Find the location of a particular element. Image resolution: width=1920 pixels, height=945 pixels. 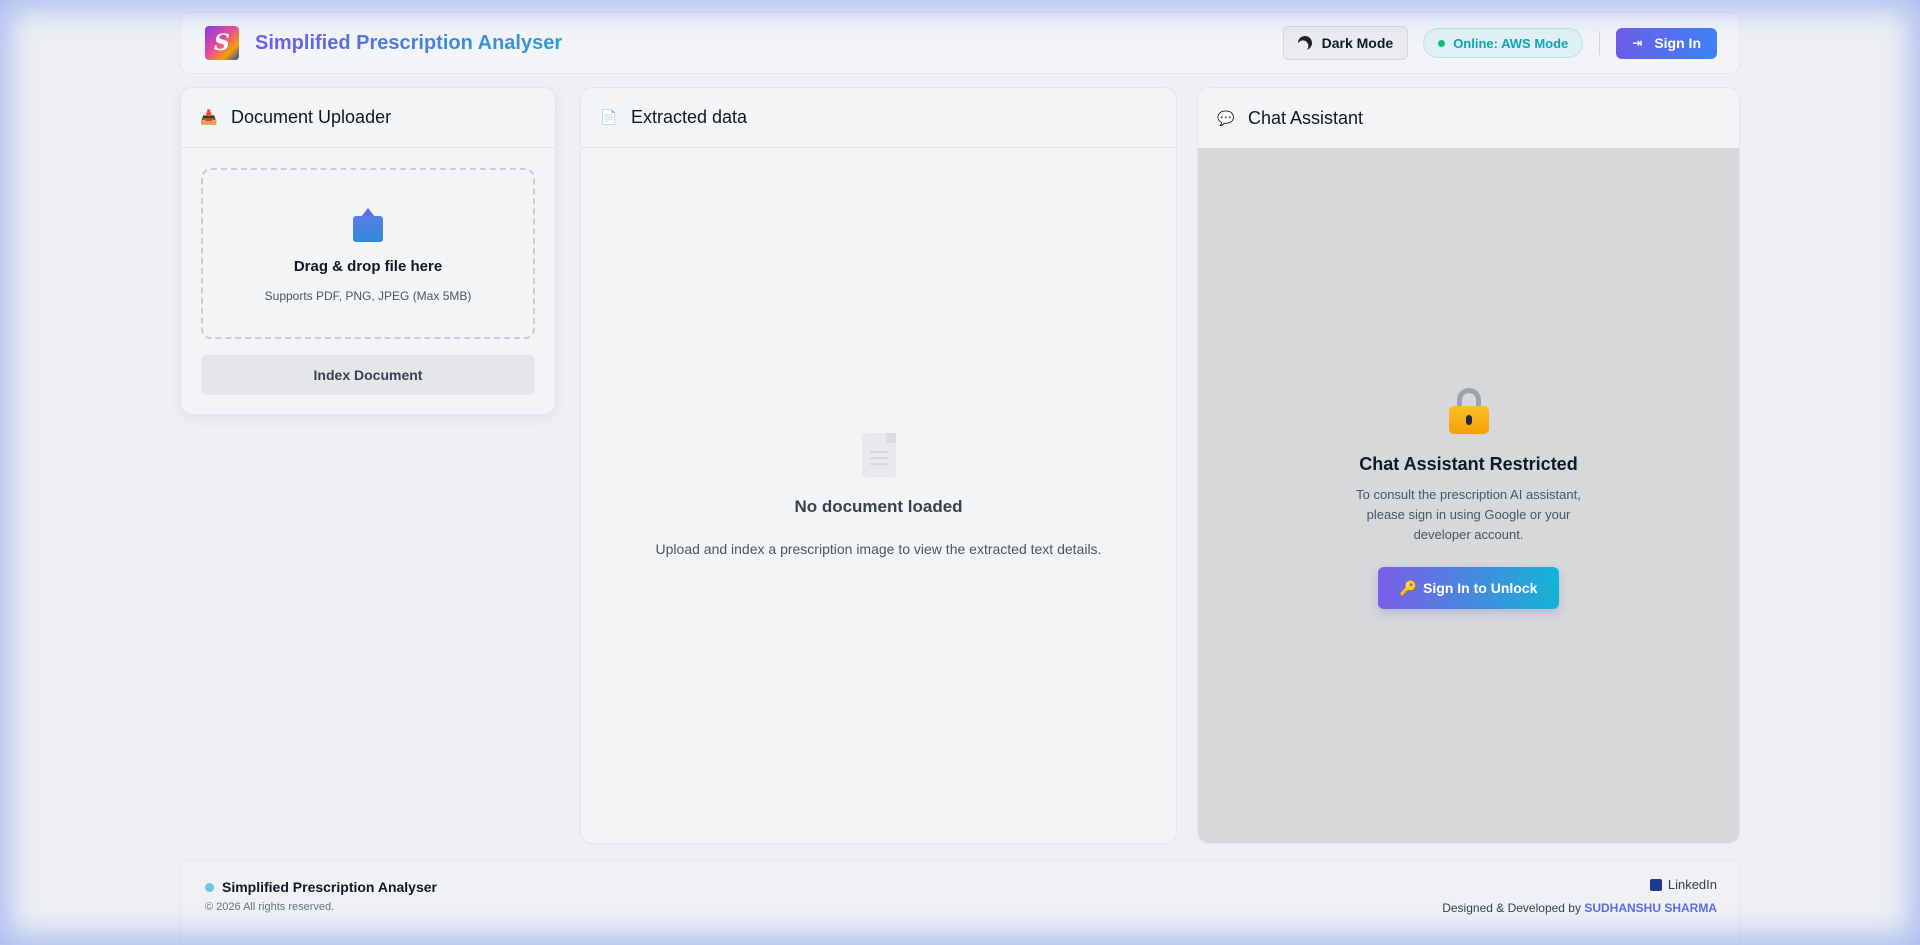

uploader-title: Document Uploader is located at coordinates (311, 117).